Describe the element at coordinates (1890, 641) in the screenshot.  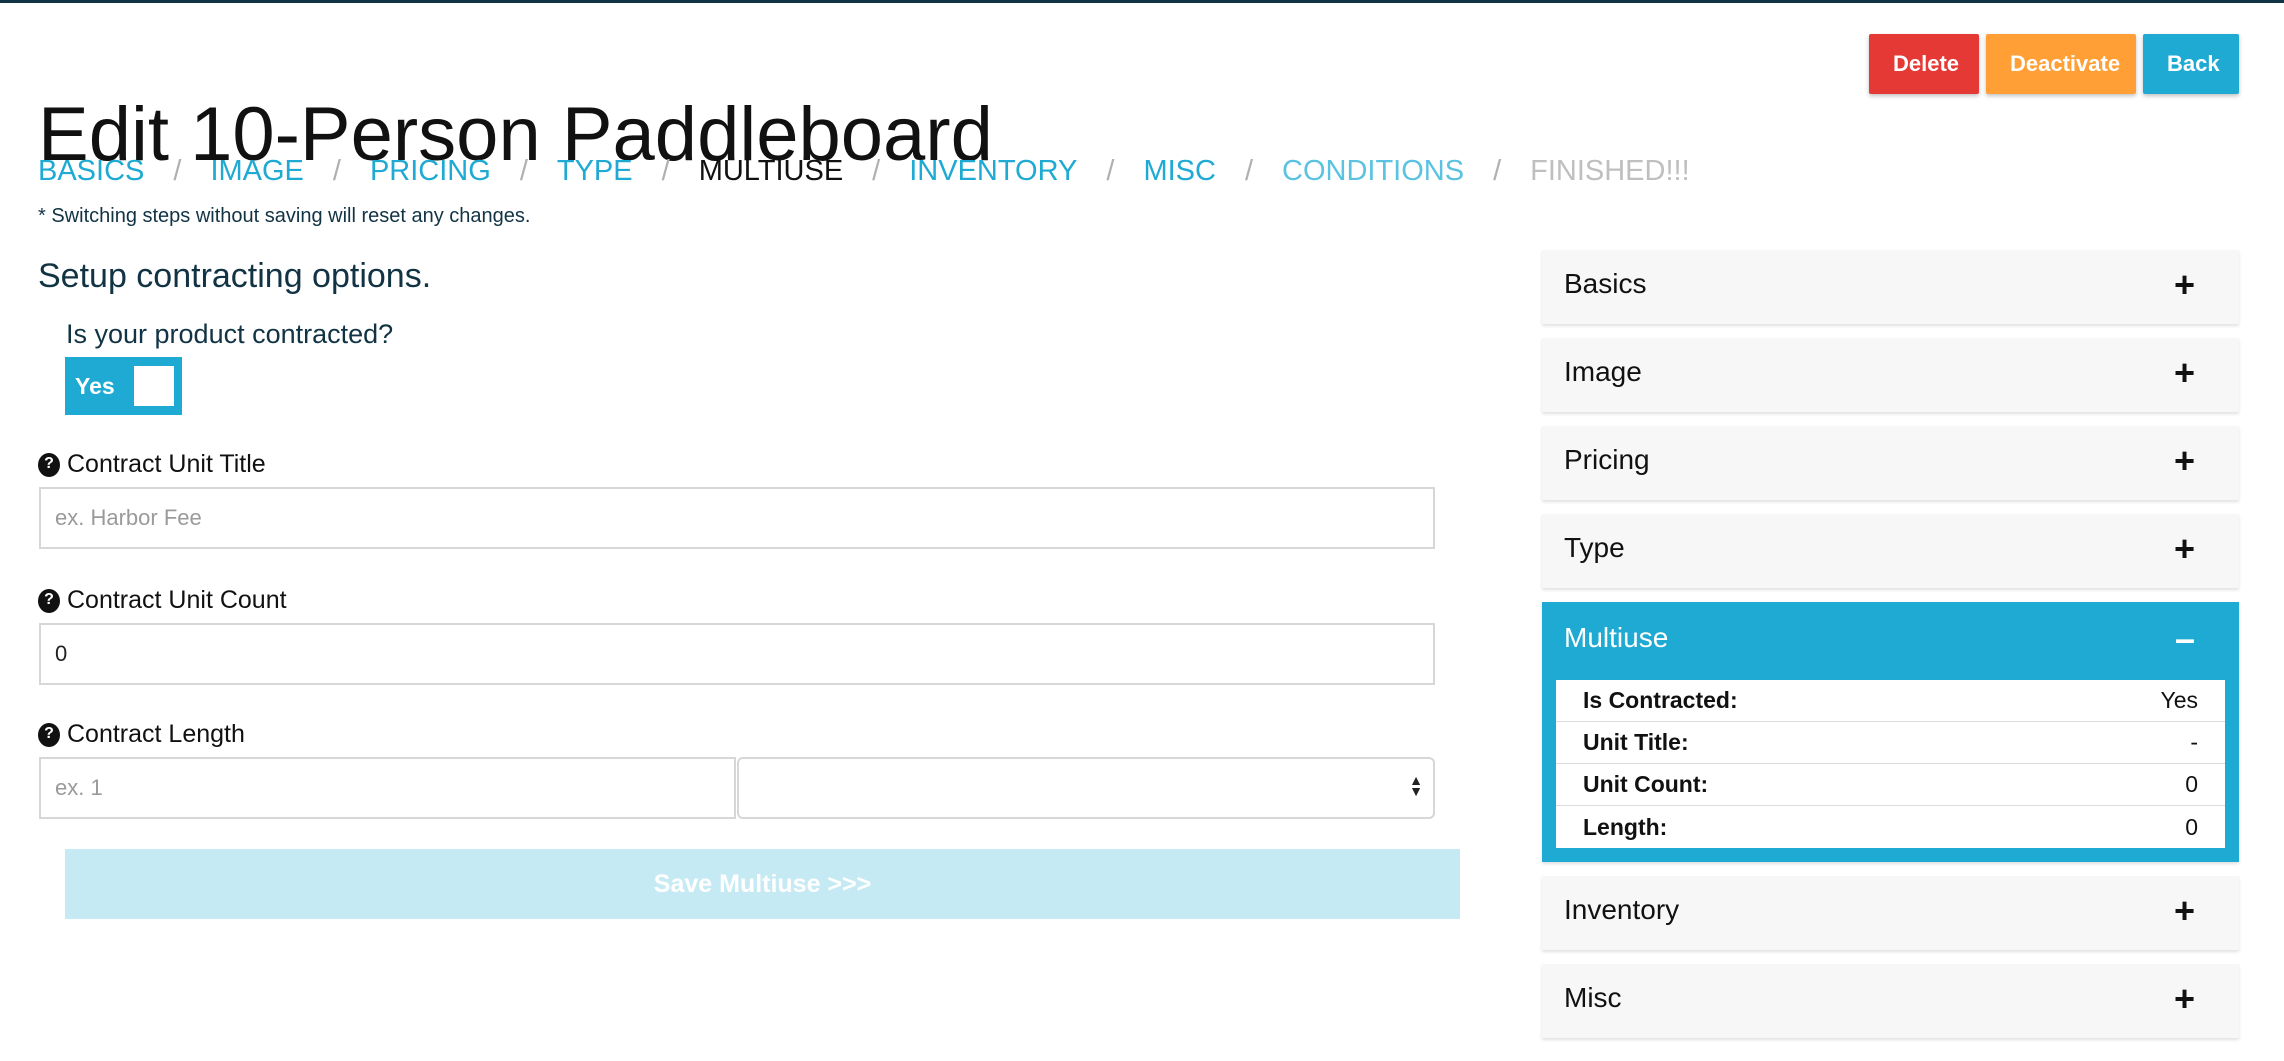
I see `accordion-multiuse-header: Multiuse –` at that location.